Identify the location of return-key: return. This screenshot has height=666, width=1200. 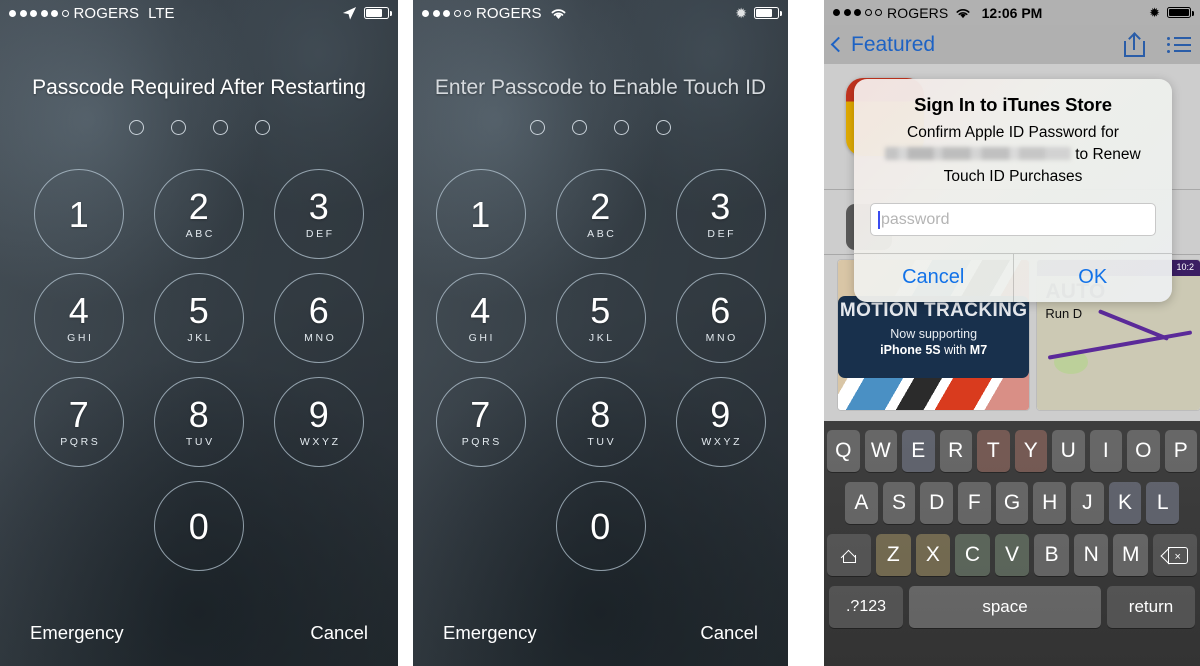
(1151, 607).